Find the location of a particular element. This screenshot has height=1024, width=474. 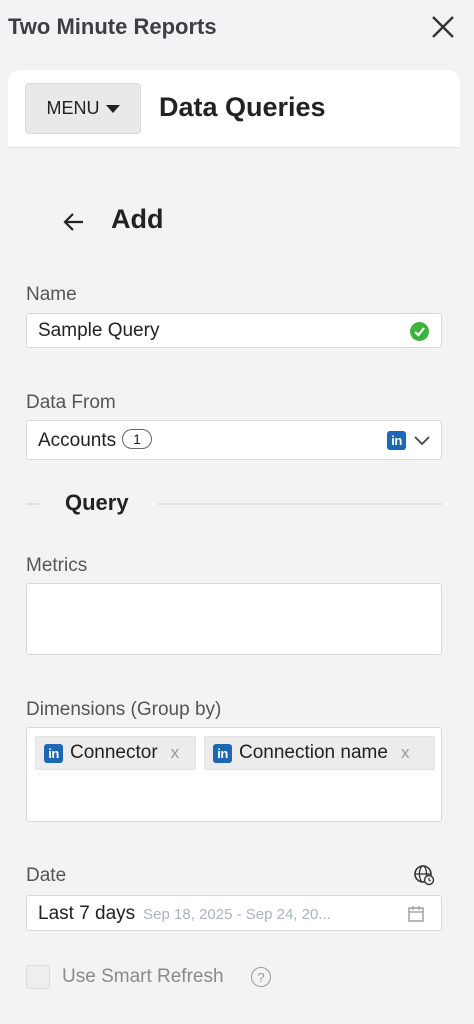

section-divider-right is located at coordinates (300, 504).